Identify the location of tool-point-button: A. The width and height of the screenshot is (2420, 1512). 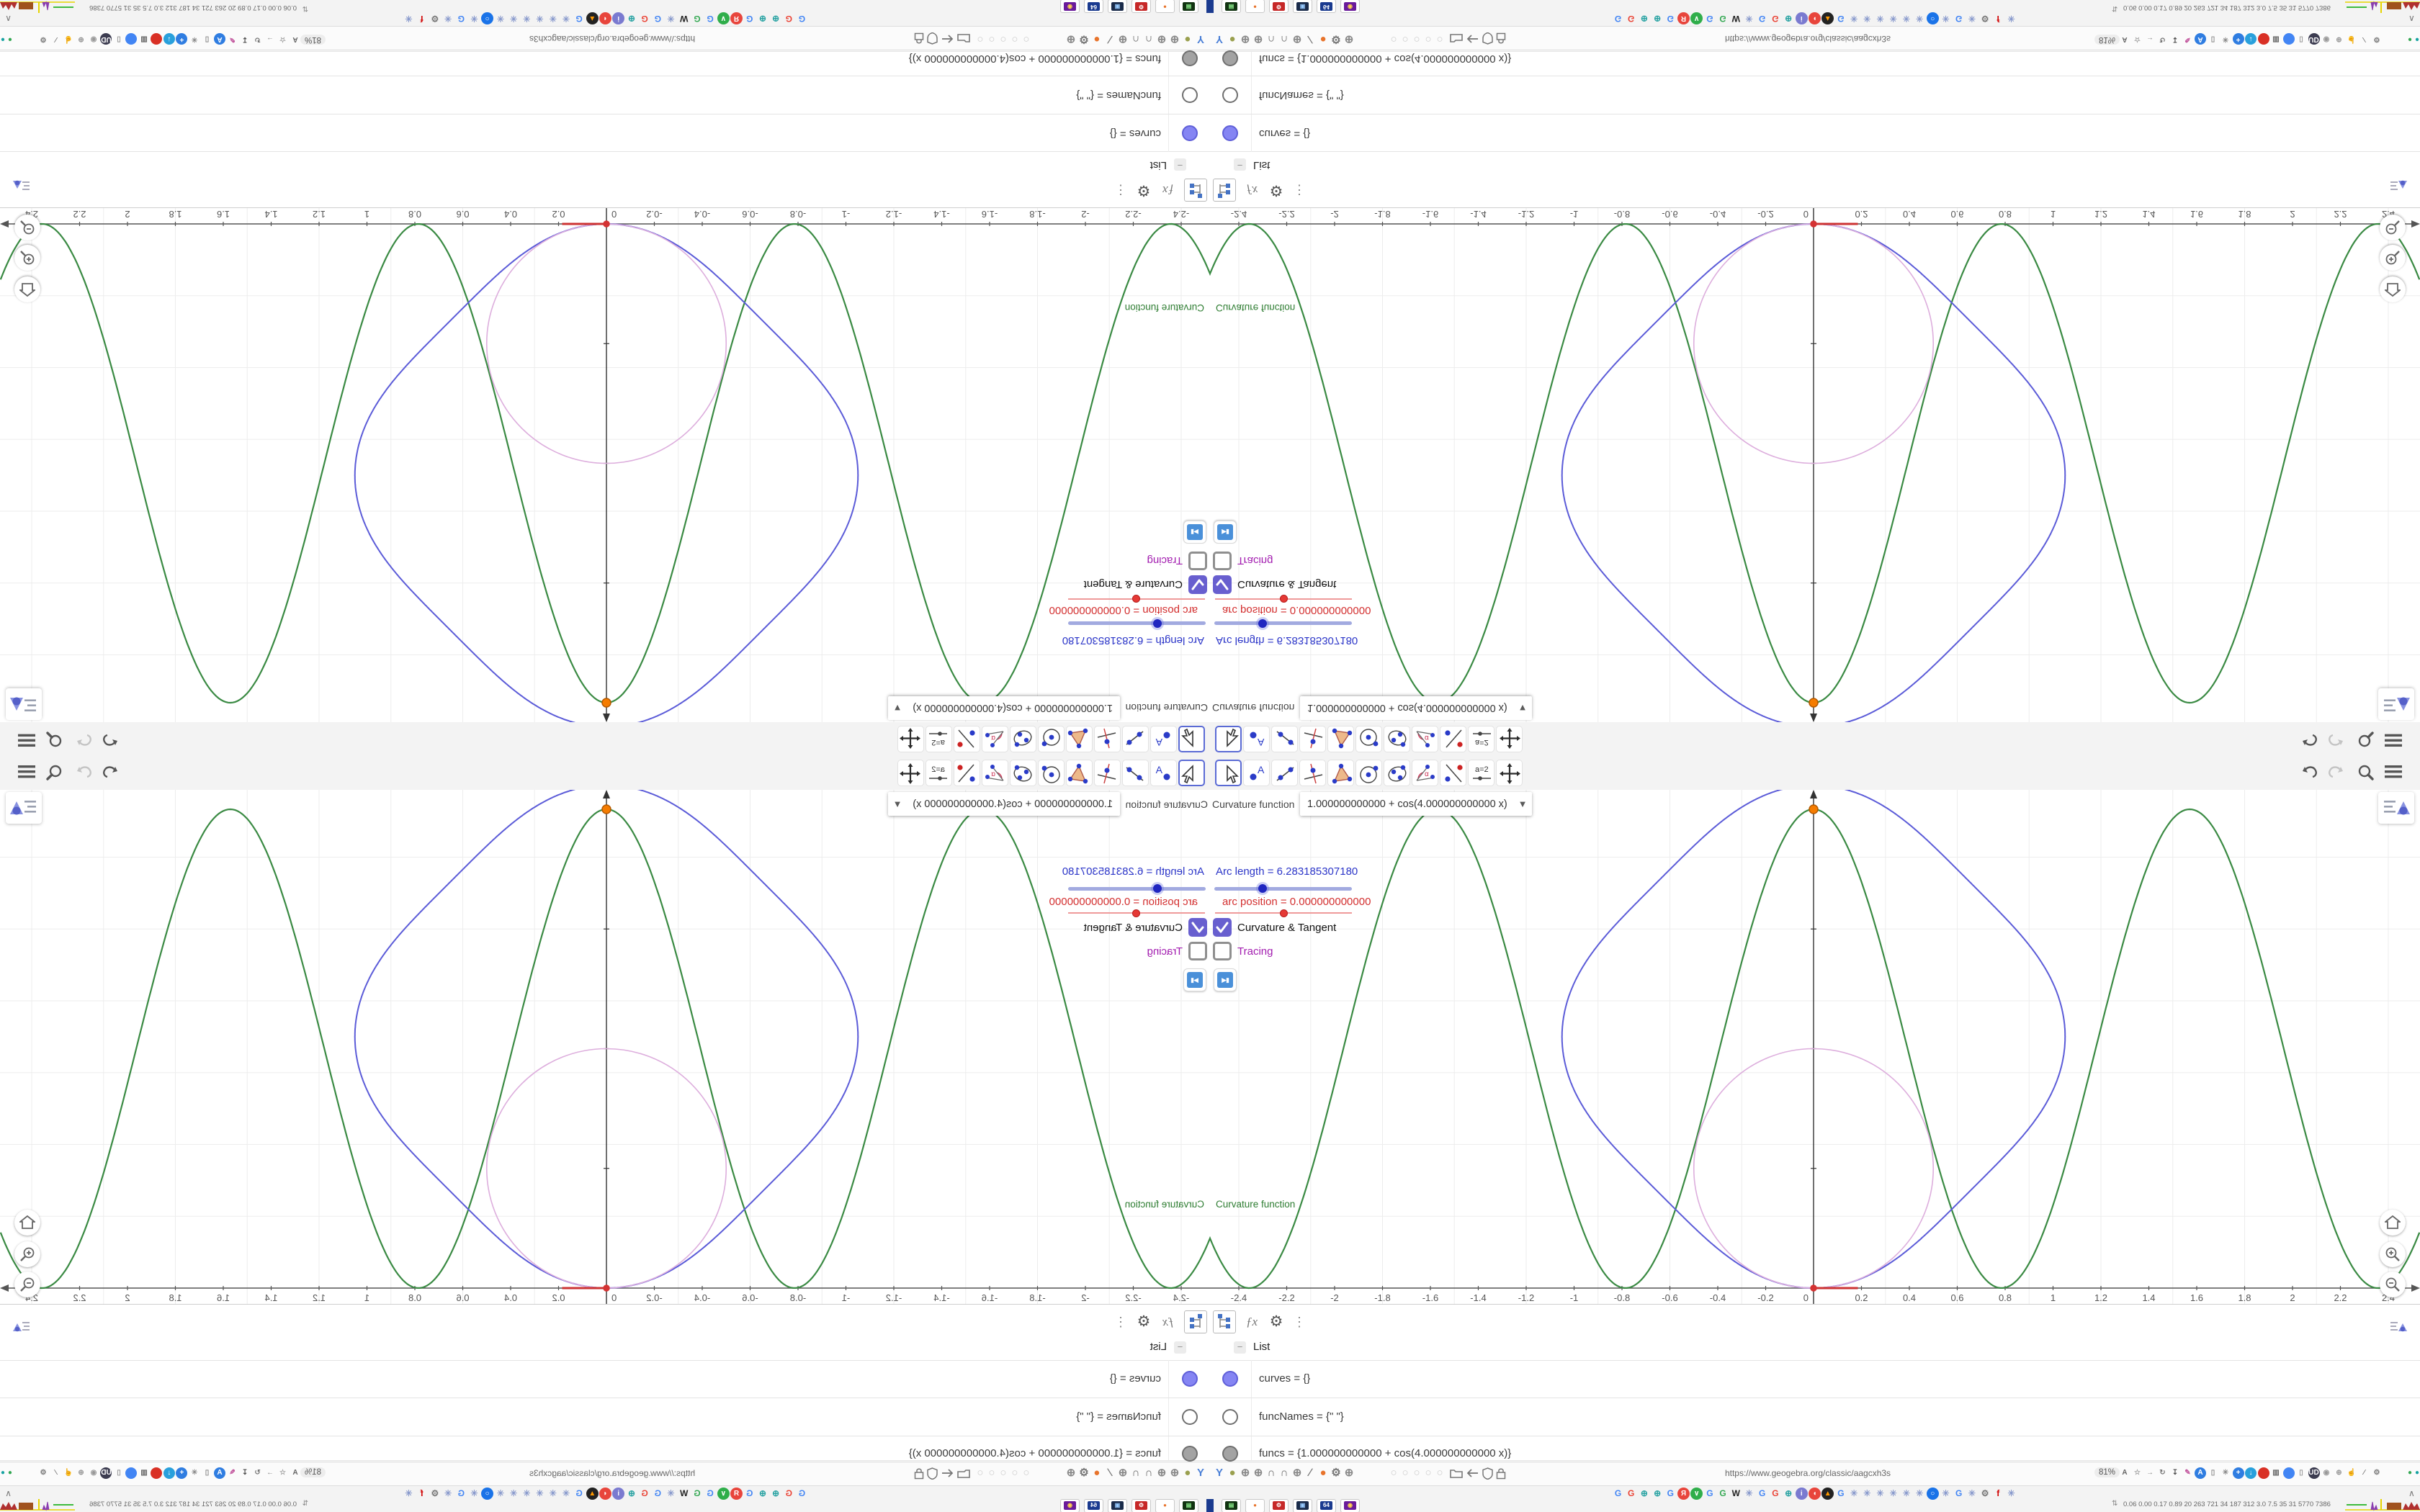
(1256, 773).